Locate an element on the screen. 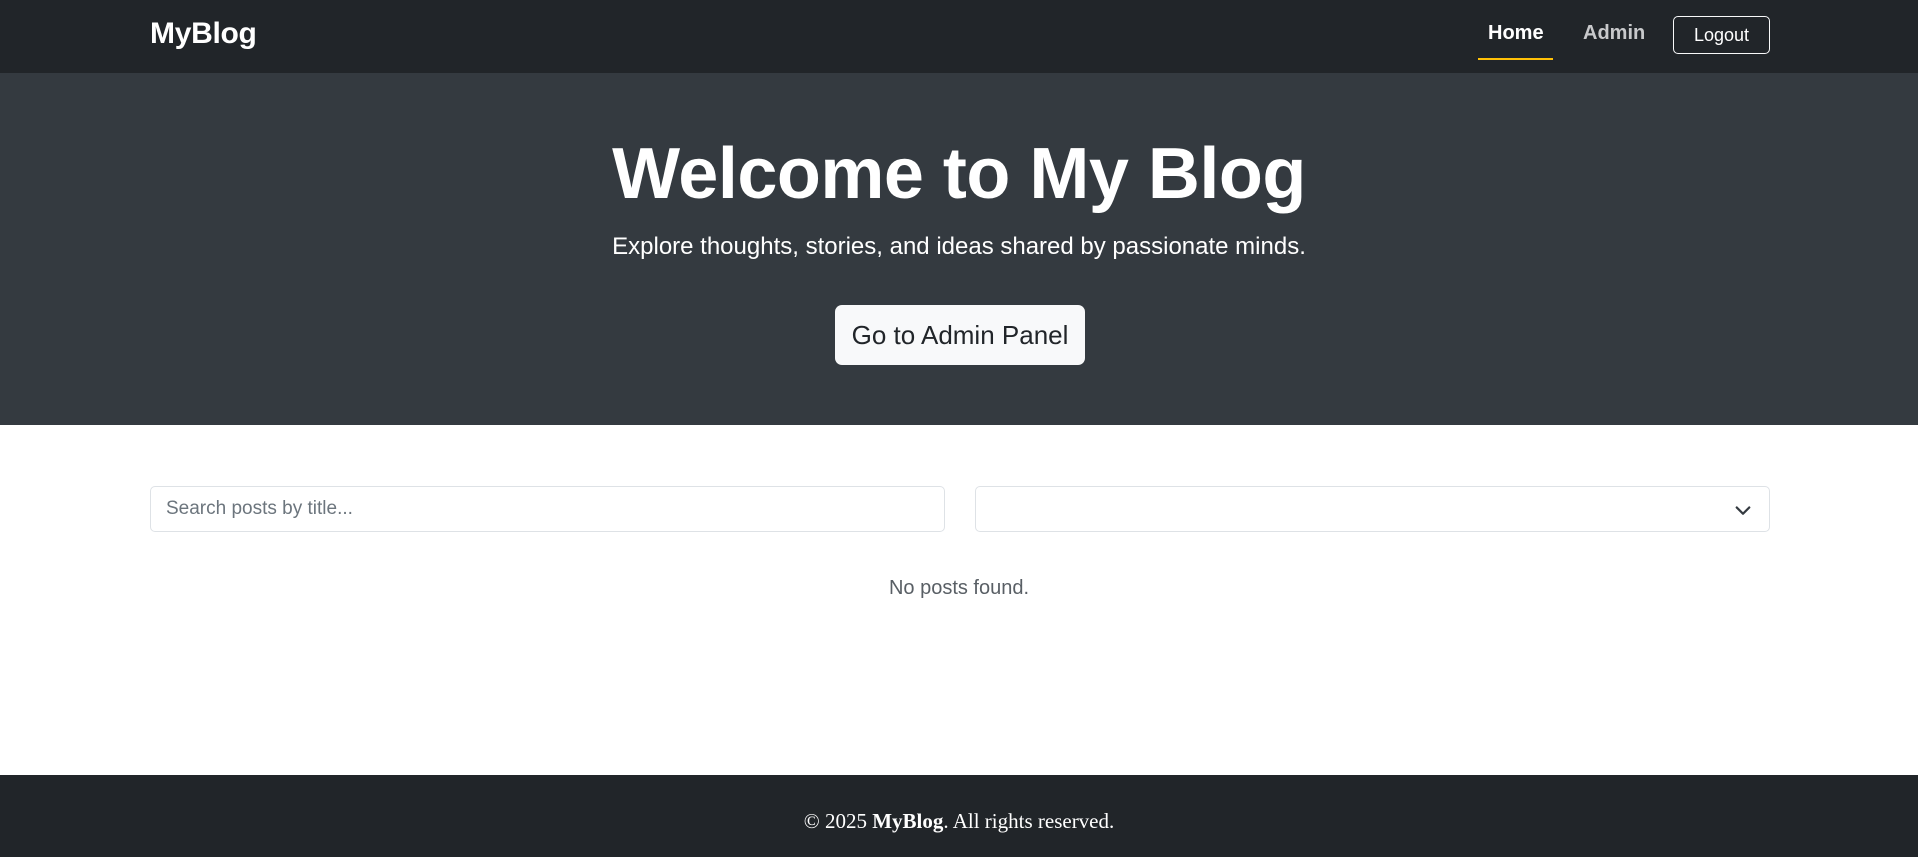 Image resolution: width=1918 pixels, height=857 pixels. no-posts-message: No posts found. is located at coordinates (959, 588).